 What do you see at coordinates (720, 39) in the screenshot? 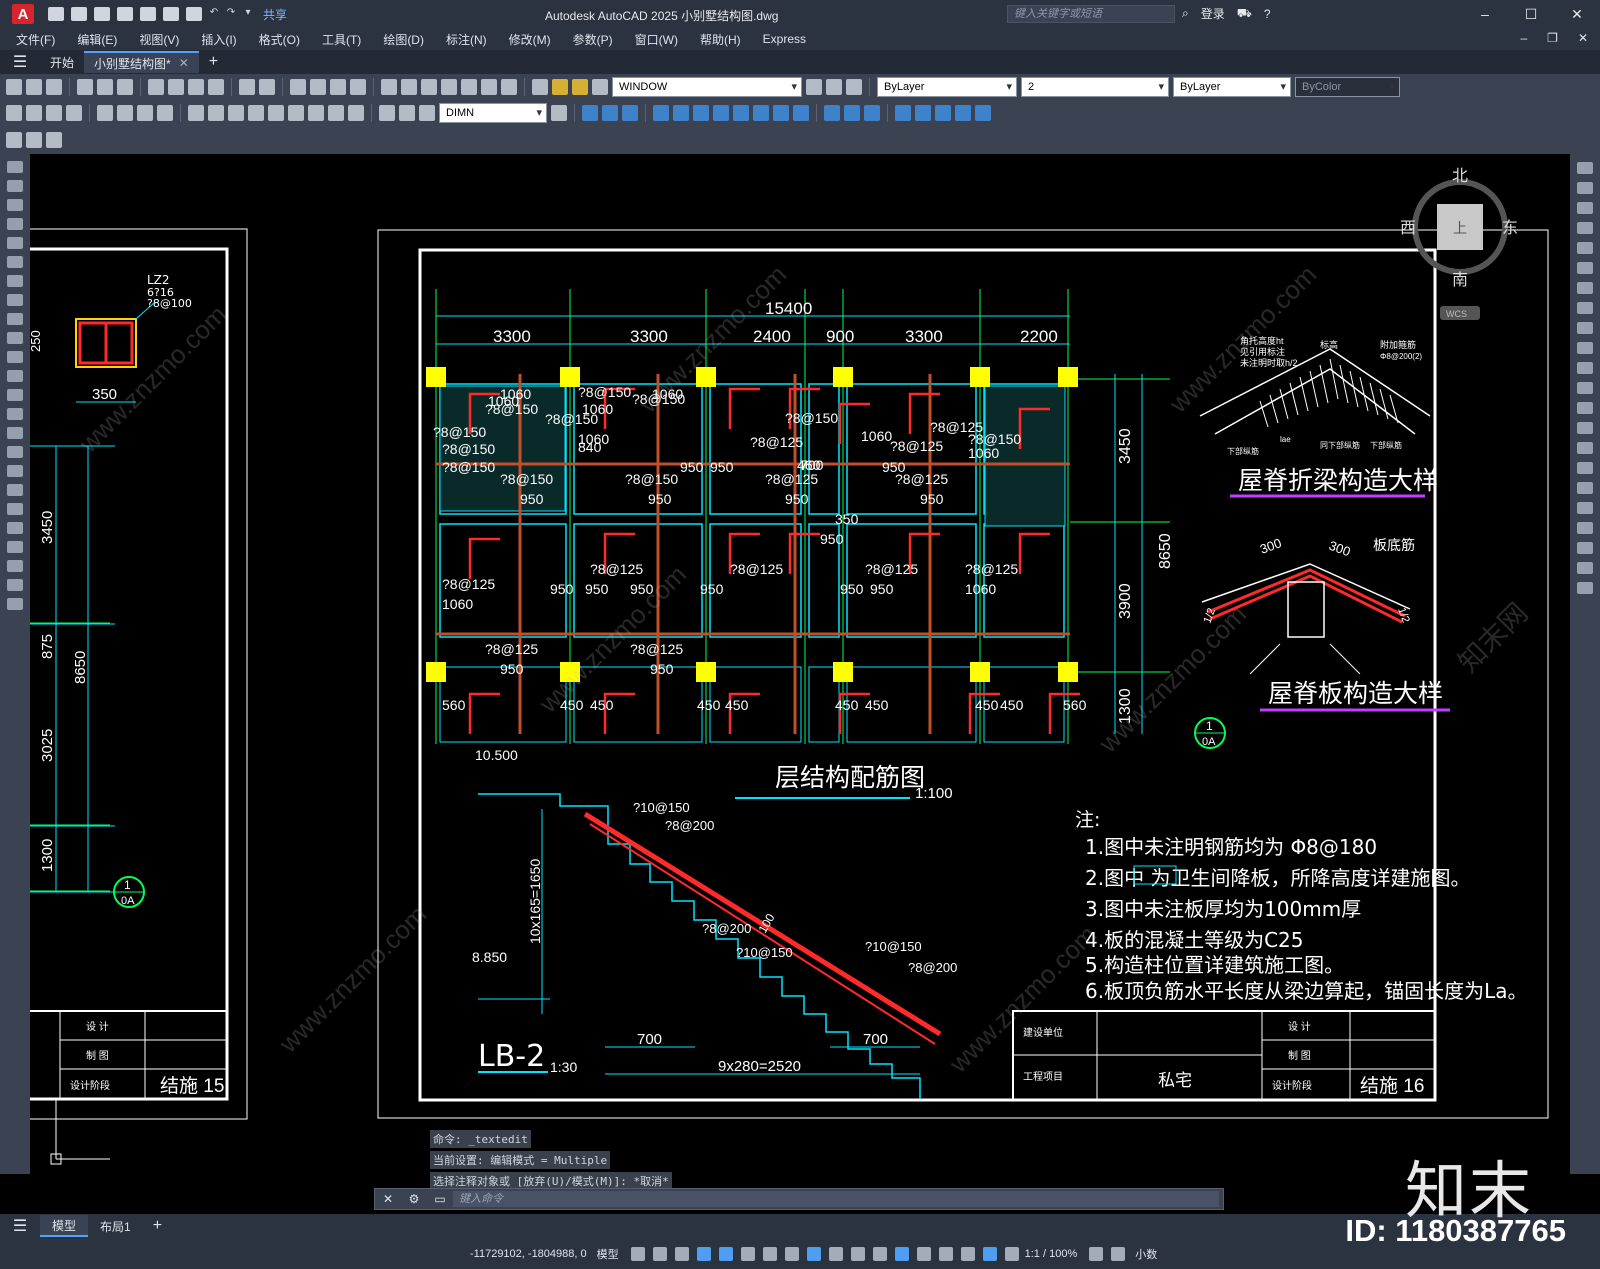
I see `menu-item-11: 帮助(H)` at bounding box center [720, 39].